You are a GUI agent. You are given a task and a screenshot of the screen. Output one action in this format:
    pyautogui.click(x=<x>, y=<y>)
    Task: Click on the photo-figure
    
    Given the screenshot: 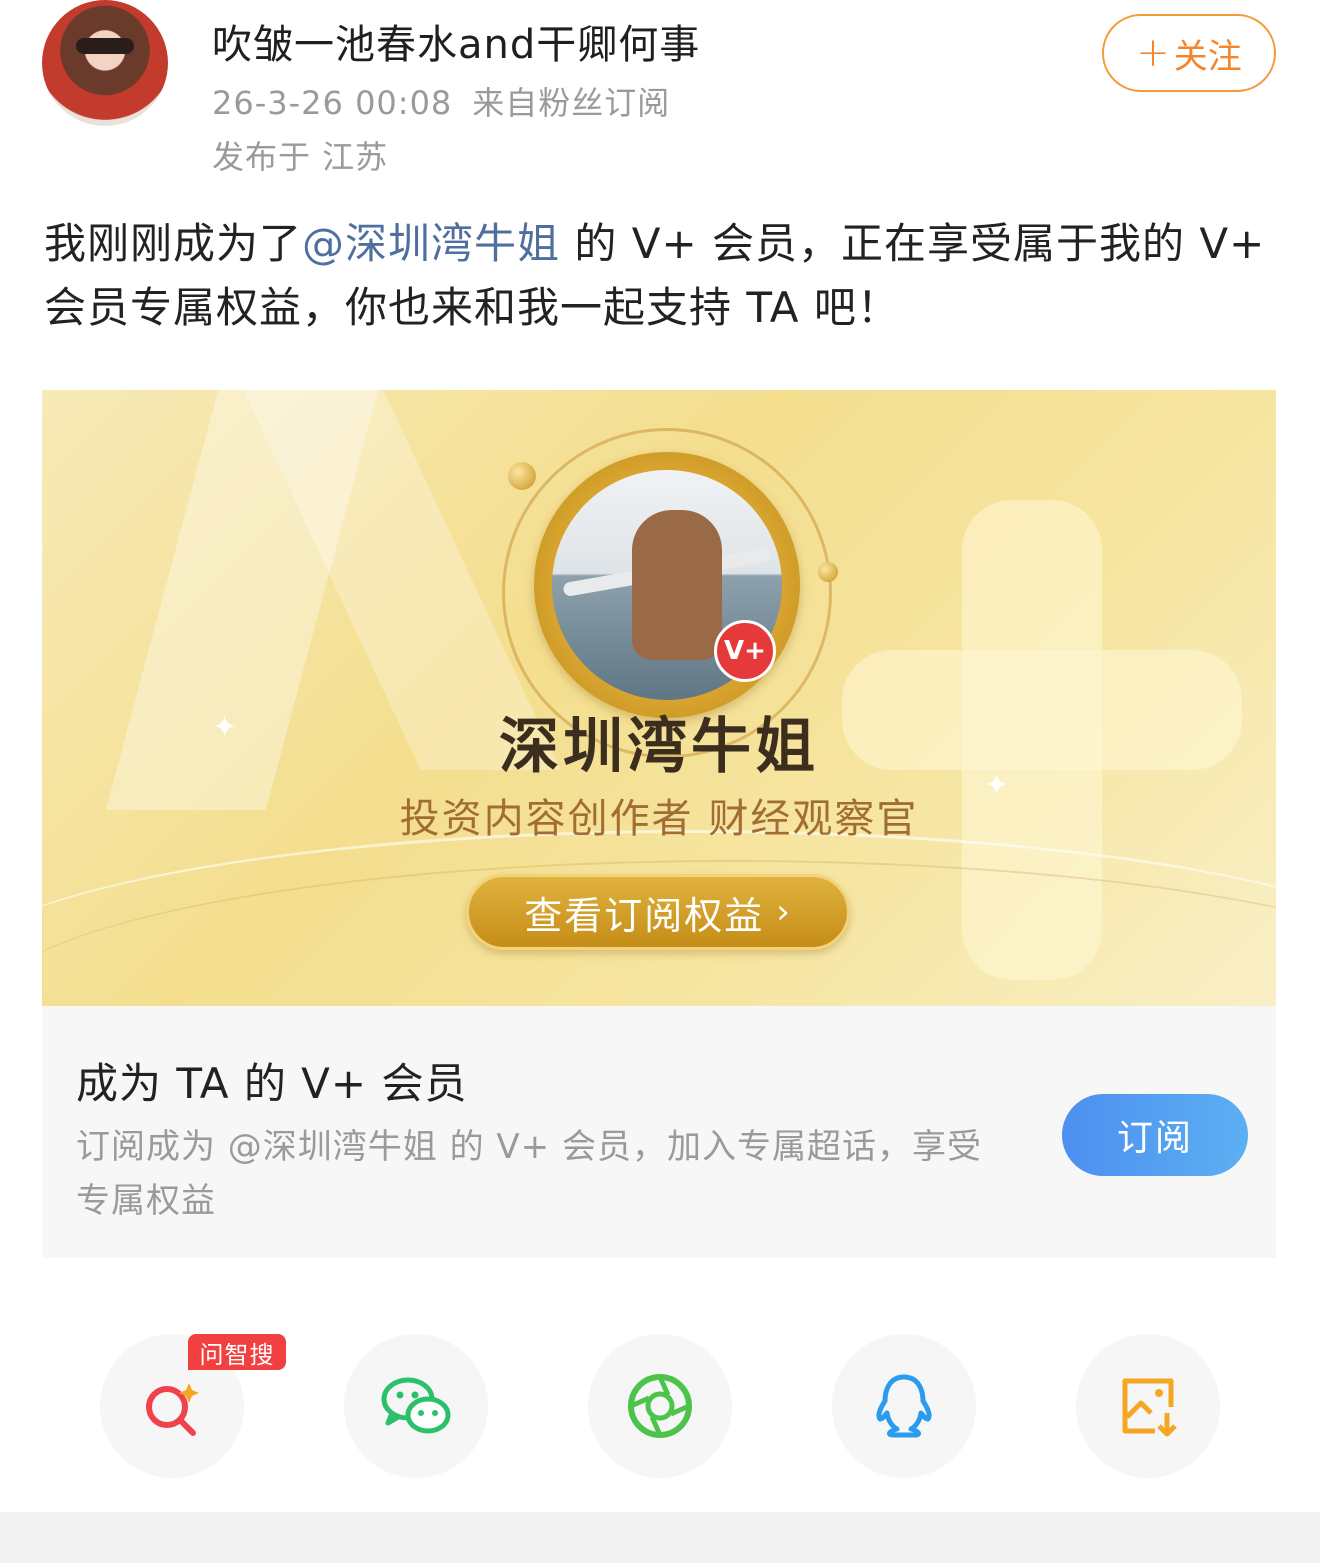 What is the action you would take?
    pyautogui.click(x=677, y=585)
    